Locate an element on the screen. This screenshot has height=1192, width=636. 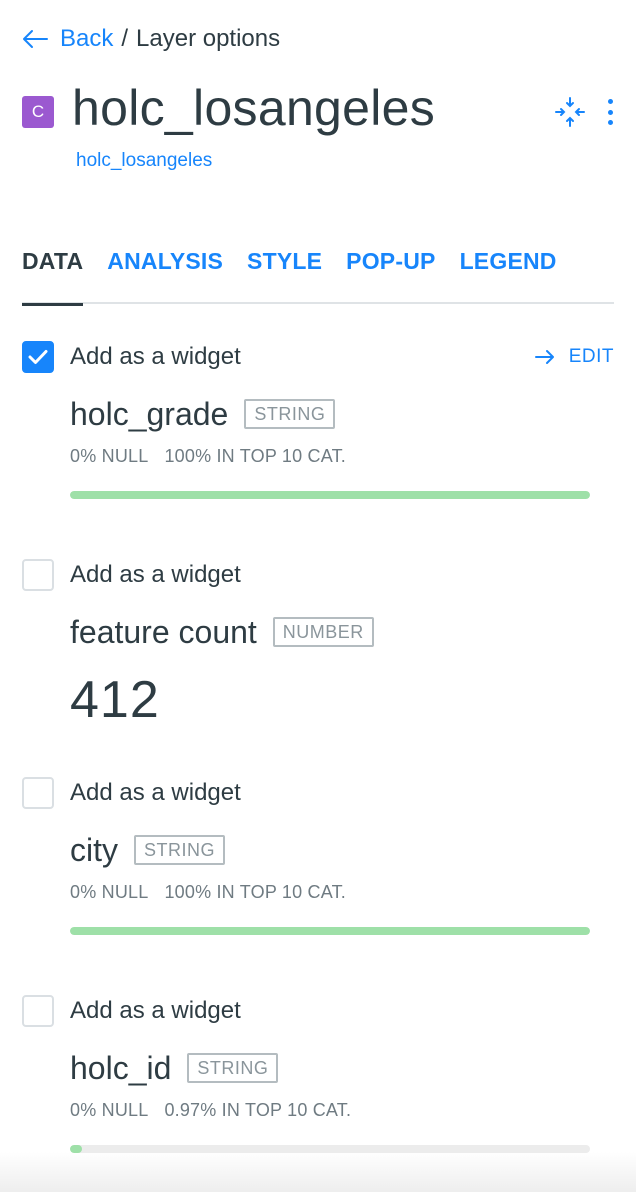
arrow-right-icon is located at coordinates (544, 357).